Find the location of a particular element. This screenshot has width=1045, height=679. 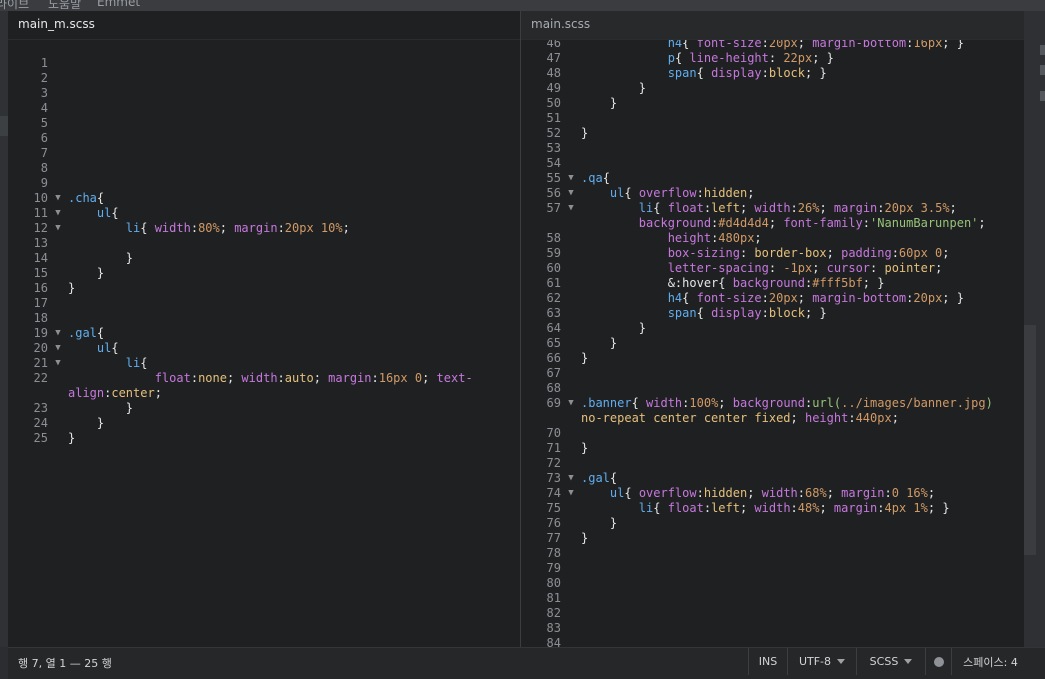

line-text: letter-spacing: -1px; cursor: pointer; is located at coordinates (802, 268).